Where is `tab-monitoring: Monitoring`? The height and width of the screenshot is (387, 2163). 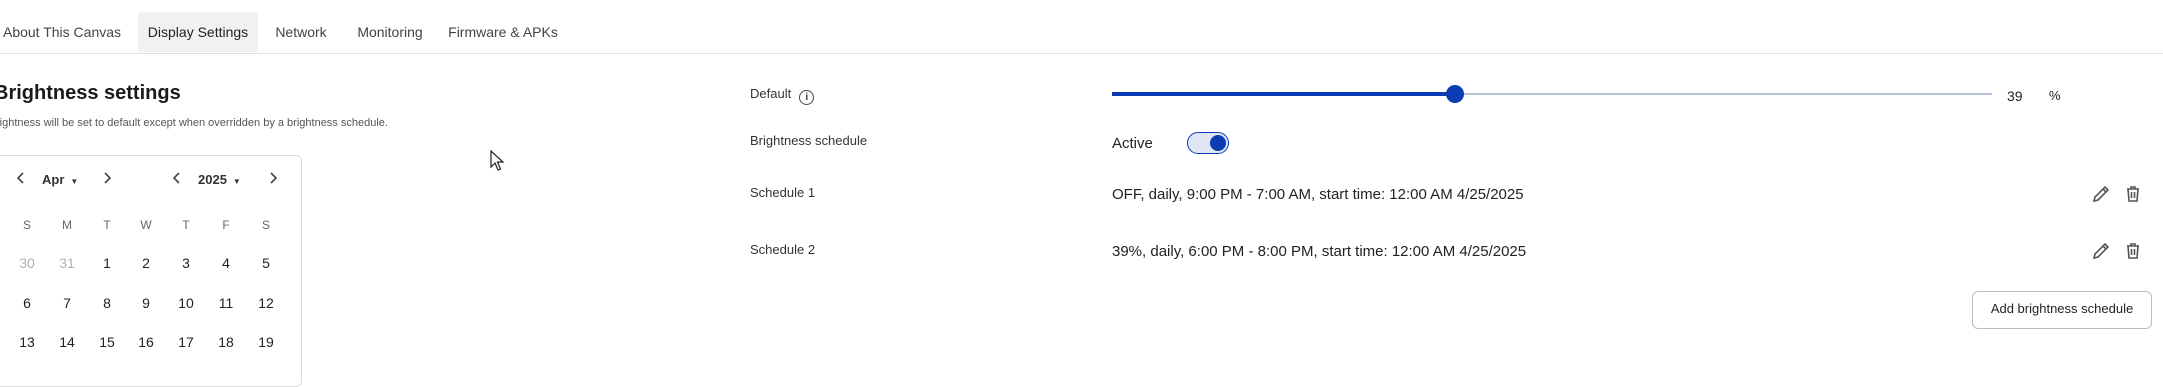
tab-monitoring: Monitoring is located at coordinates (390, 32).